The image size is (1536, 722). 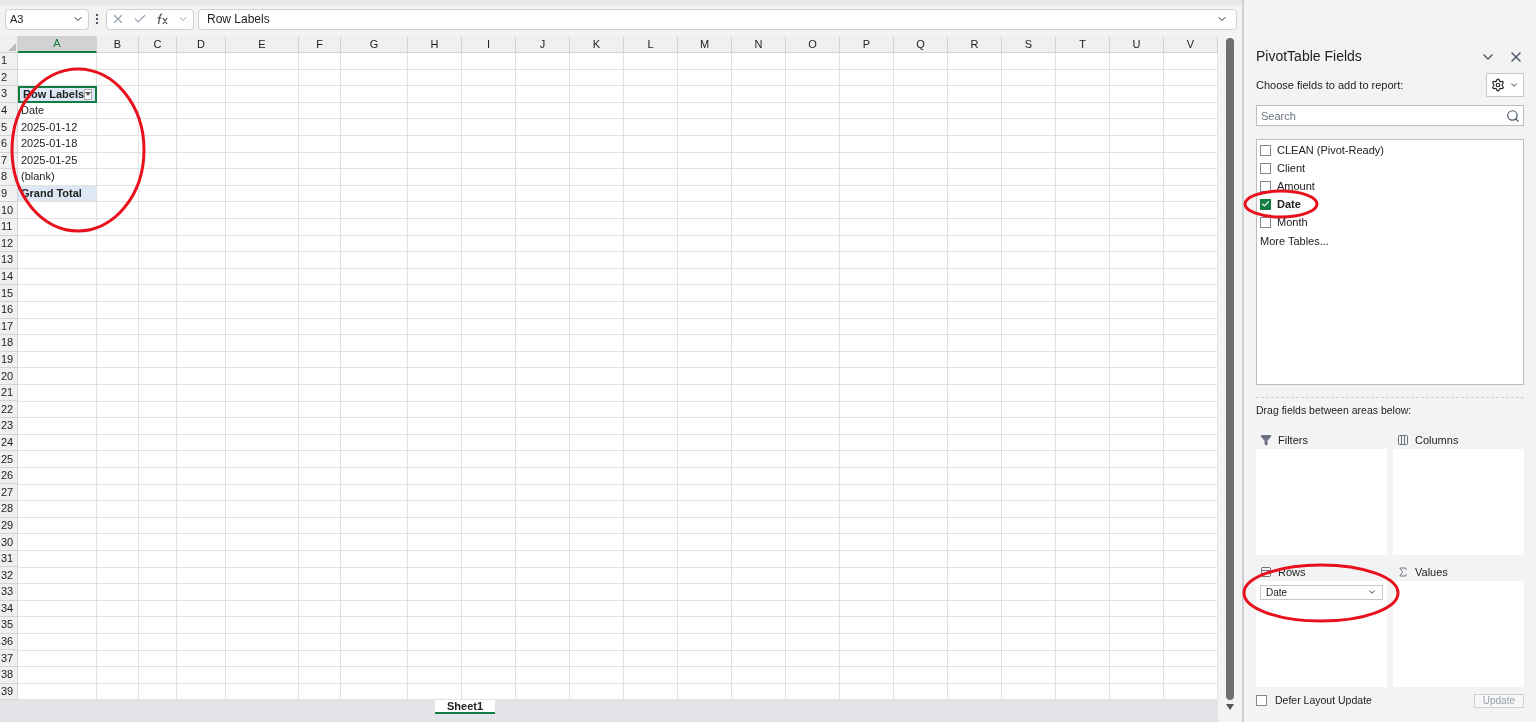 What do you see at coordinates (1292, 222) in the screenshot?
I see `field-label: Month` at bounding box center [1292, 222].